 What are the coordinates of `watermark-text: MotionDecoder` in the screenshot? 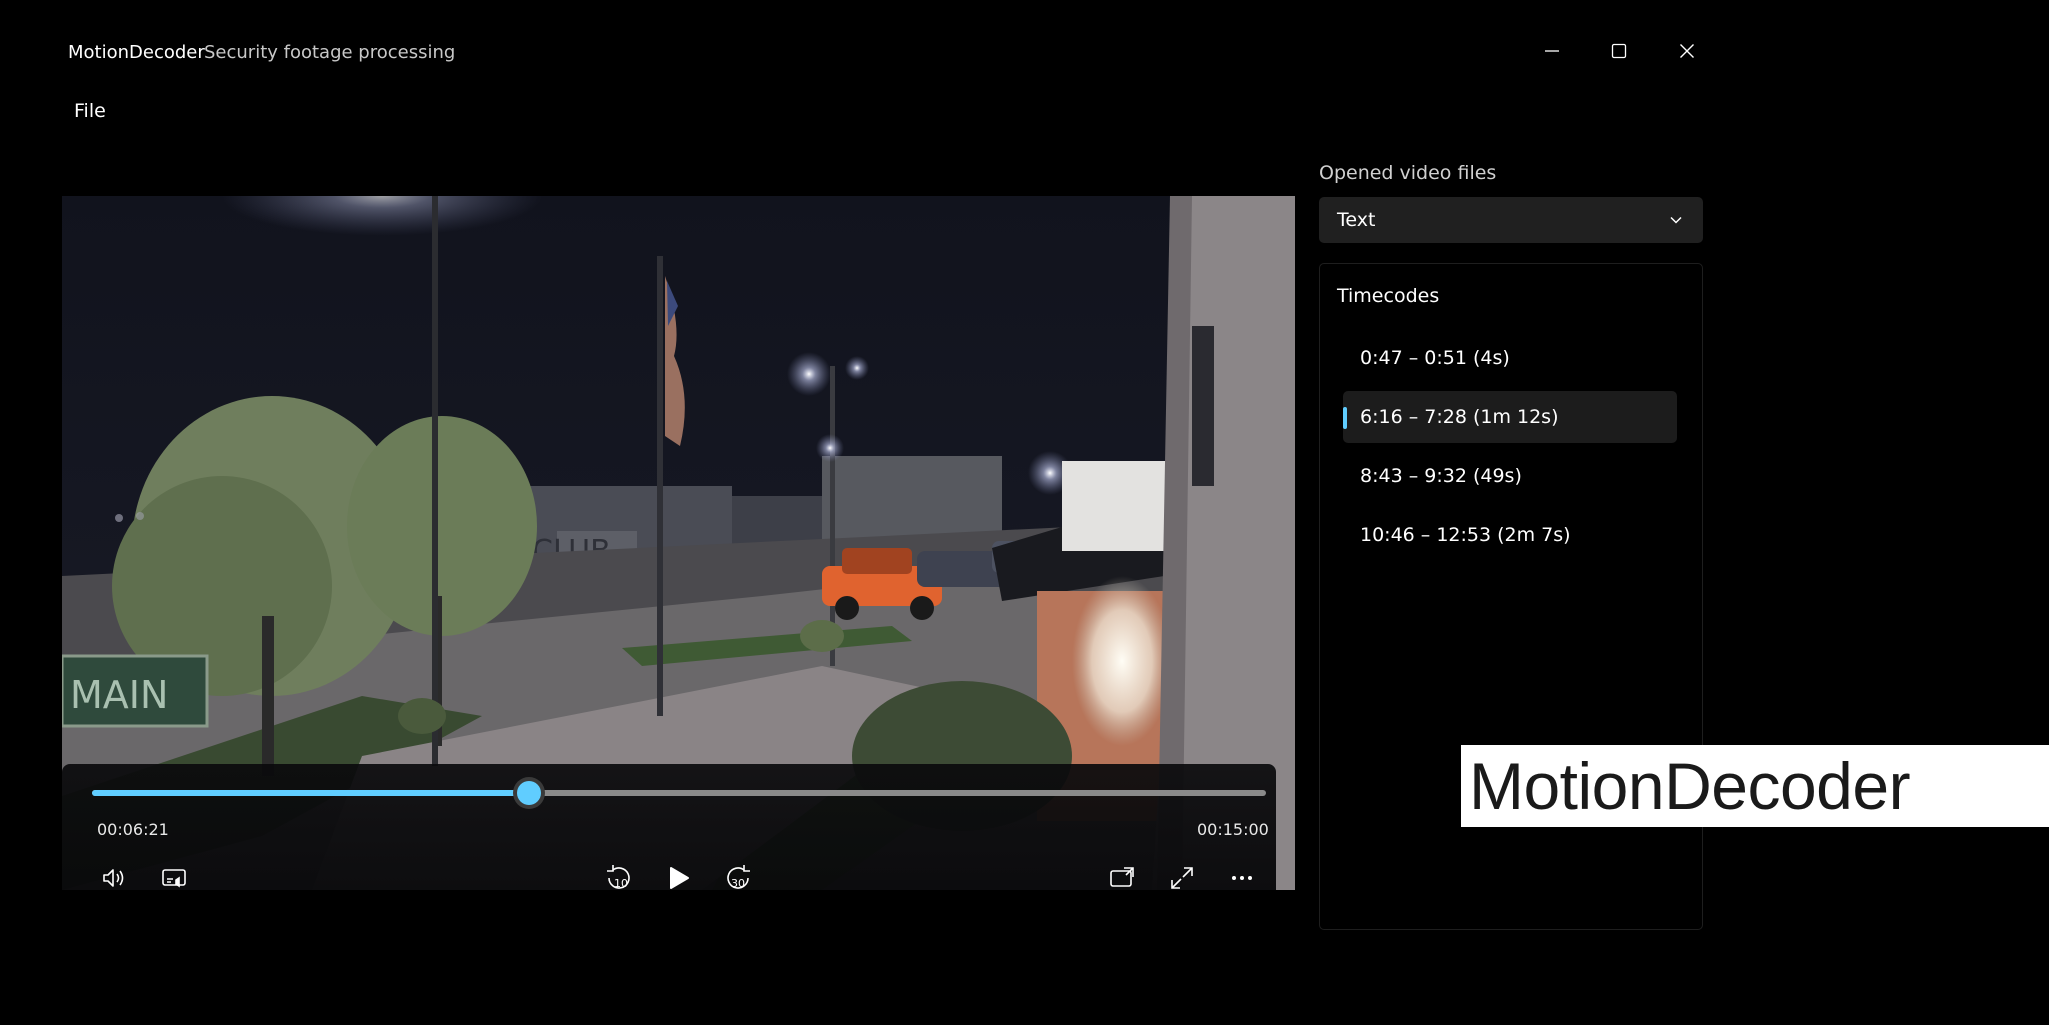 It's located at (1690, 786).